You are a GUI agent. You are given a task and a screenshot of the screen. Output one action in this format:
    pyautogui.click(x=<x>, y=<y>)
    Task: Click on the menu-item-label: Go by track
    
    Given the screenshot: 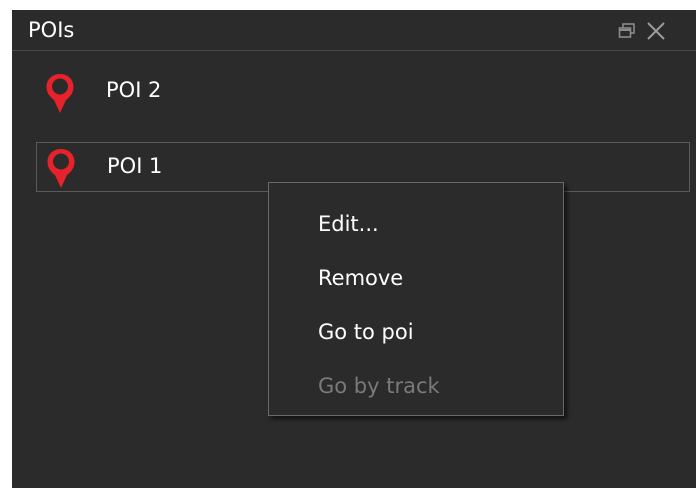 What is the action you would take?
    pyautogui.click(x=379, y=386)
    